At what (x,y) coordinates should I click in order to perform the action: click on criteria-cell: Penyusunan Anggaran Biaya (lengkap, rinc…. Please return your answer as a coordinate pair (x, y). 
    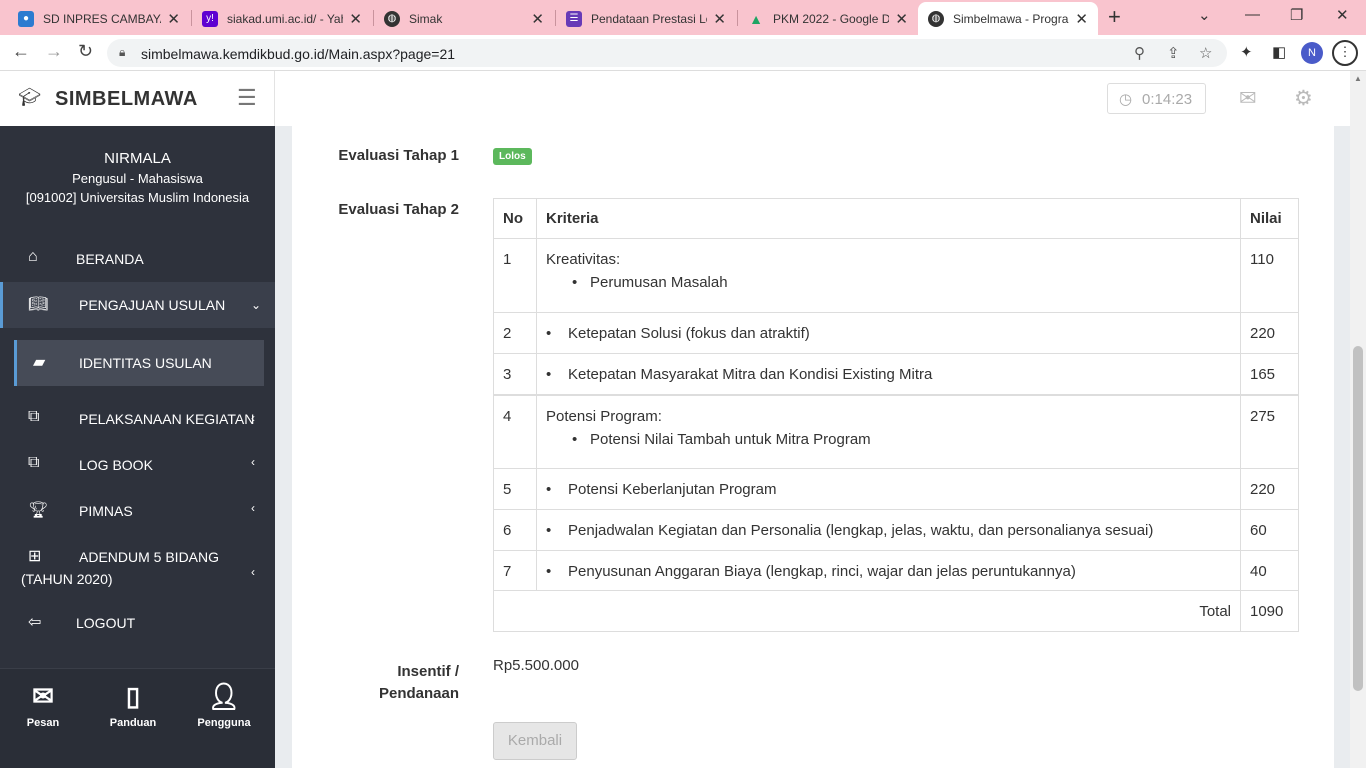
    Looking at the image, I should click on (888, 570).